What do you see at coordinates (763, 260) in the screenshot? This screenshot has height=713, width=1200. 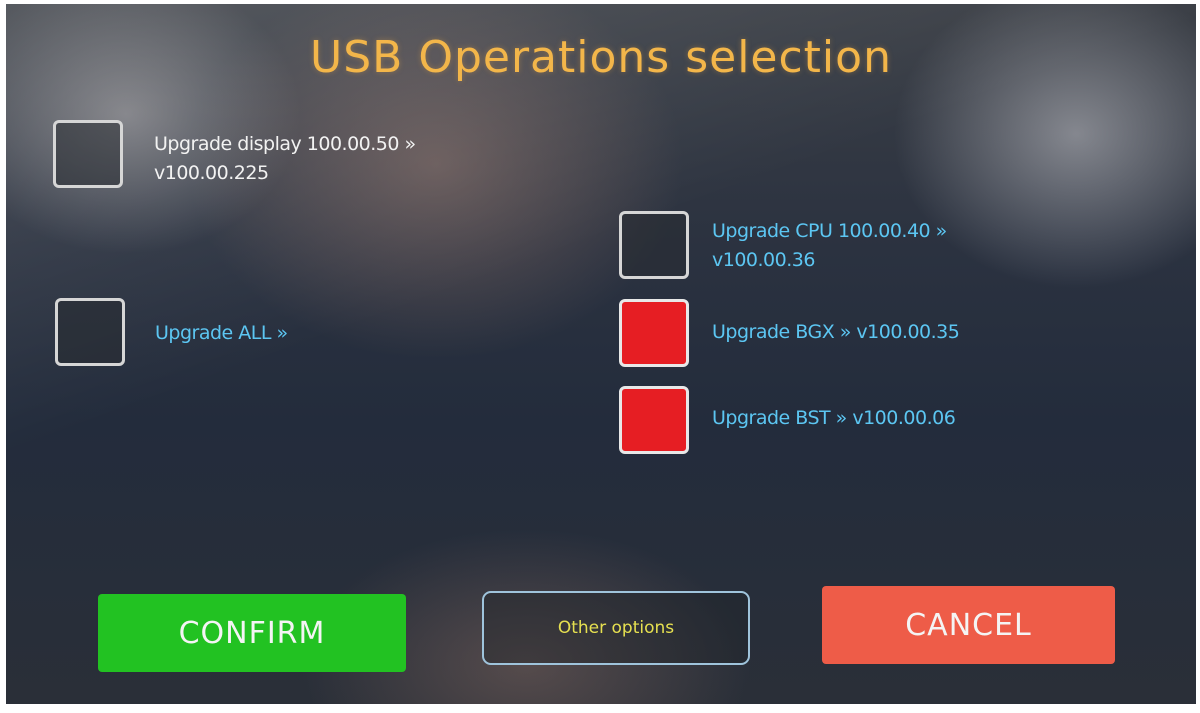 I see `upgrade-cpu-label-line2: v100.00.36` at bounding box center [763, 260].